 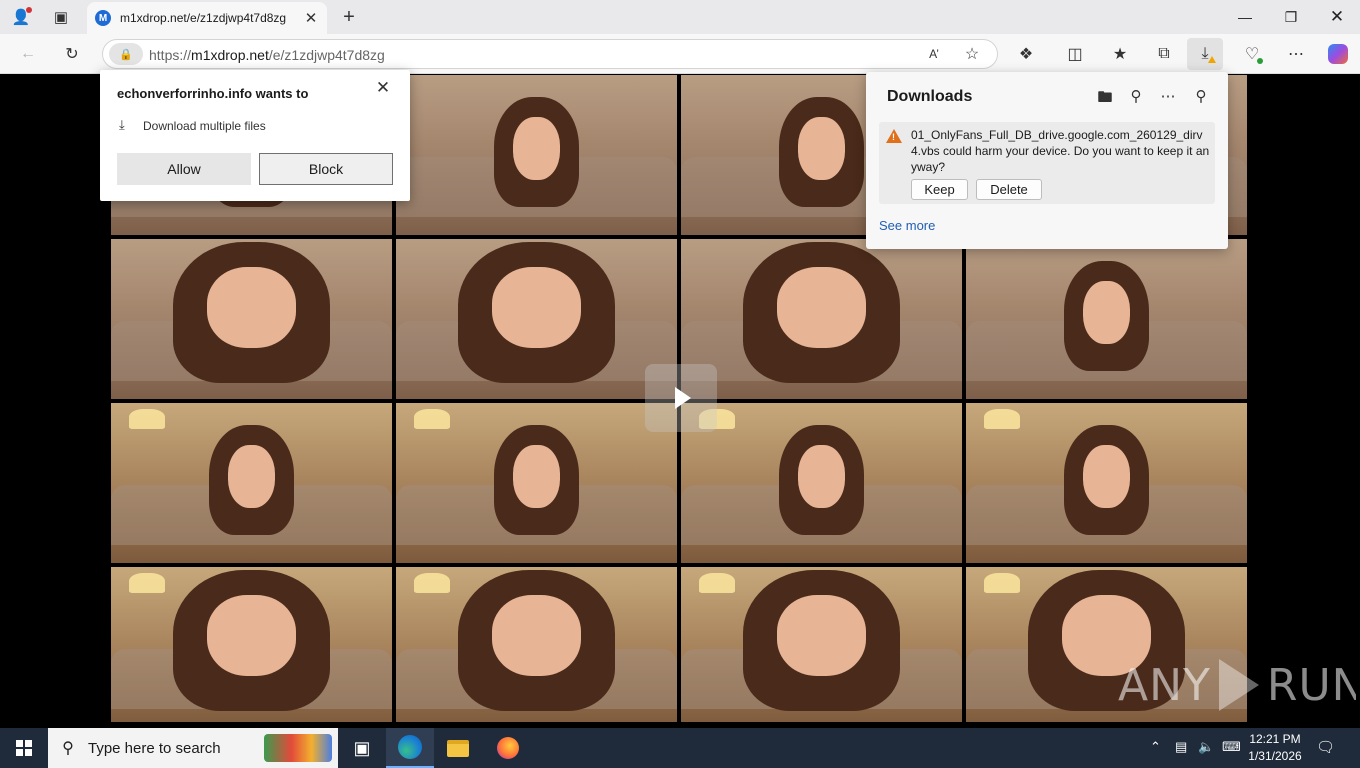 What do you see at coordinates (230, 55) in the screenshot?
I see `url-host: m1xdrop.net` at bounding box center [230, 55].